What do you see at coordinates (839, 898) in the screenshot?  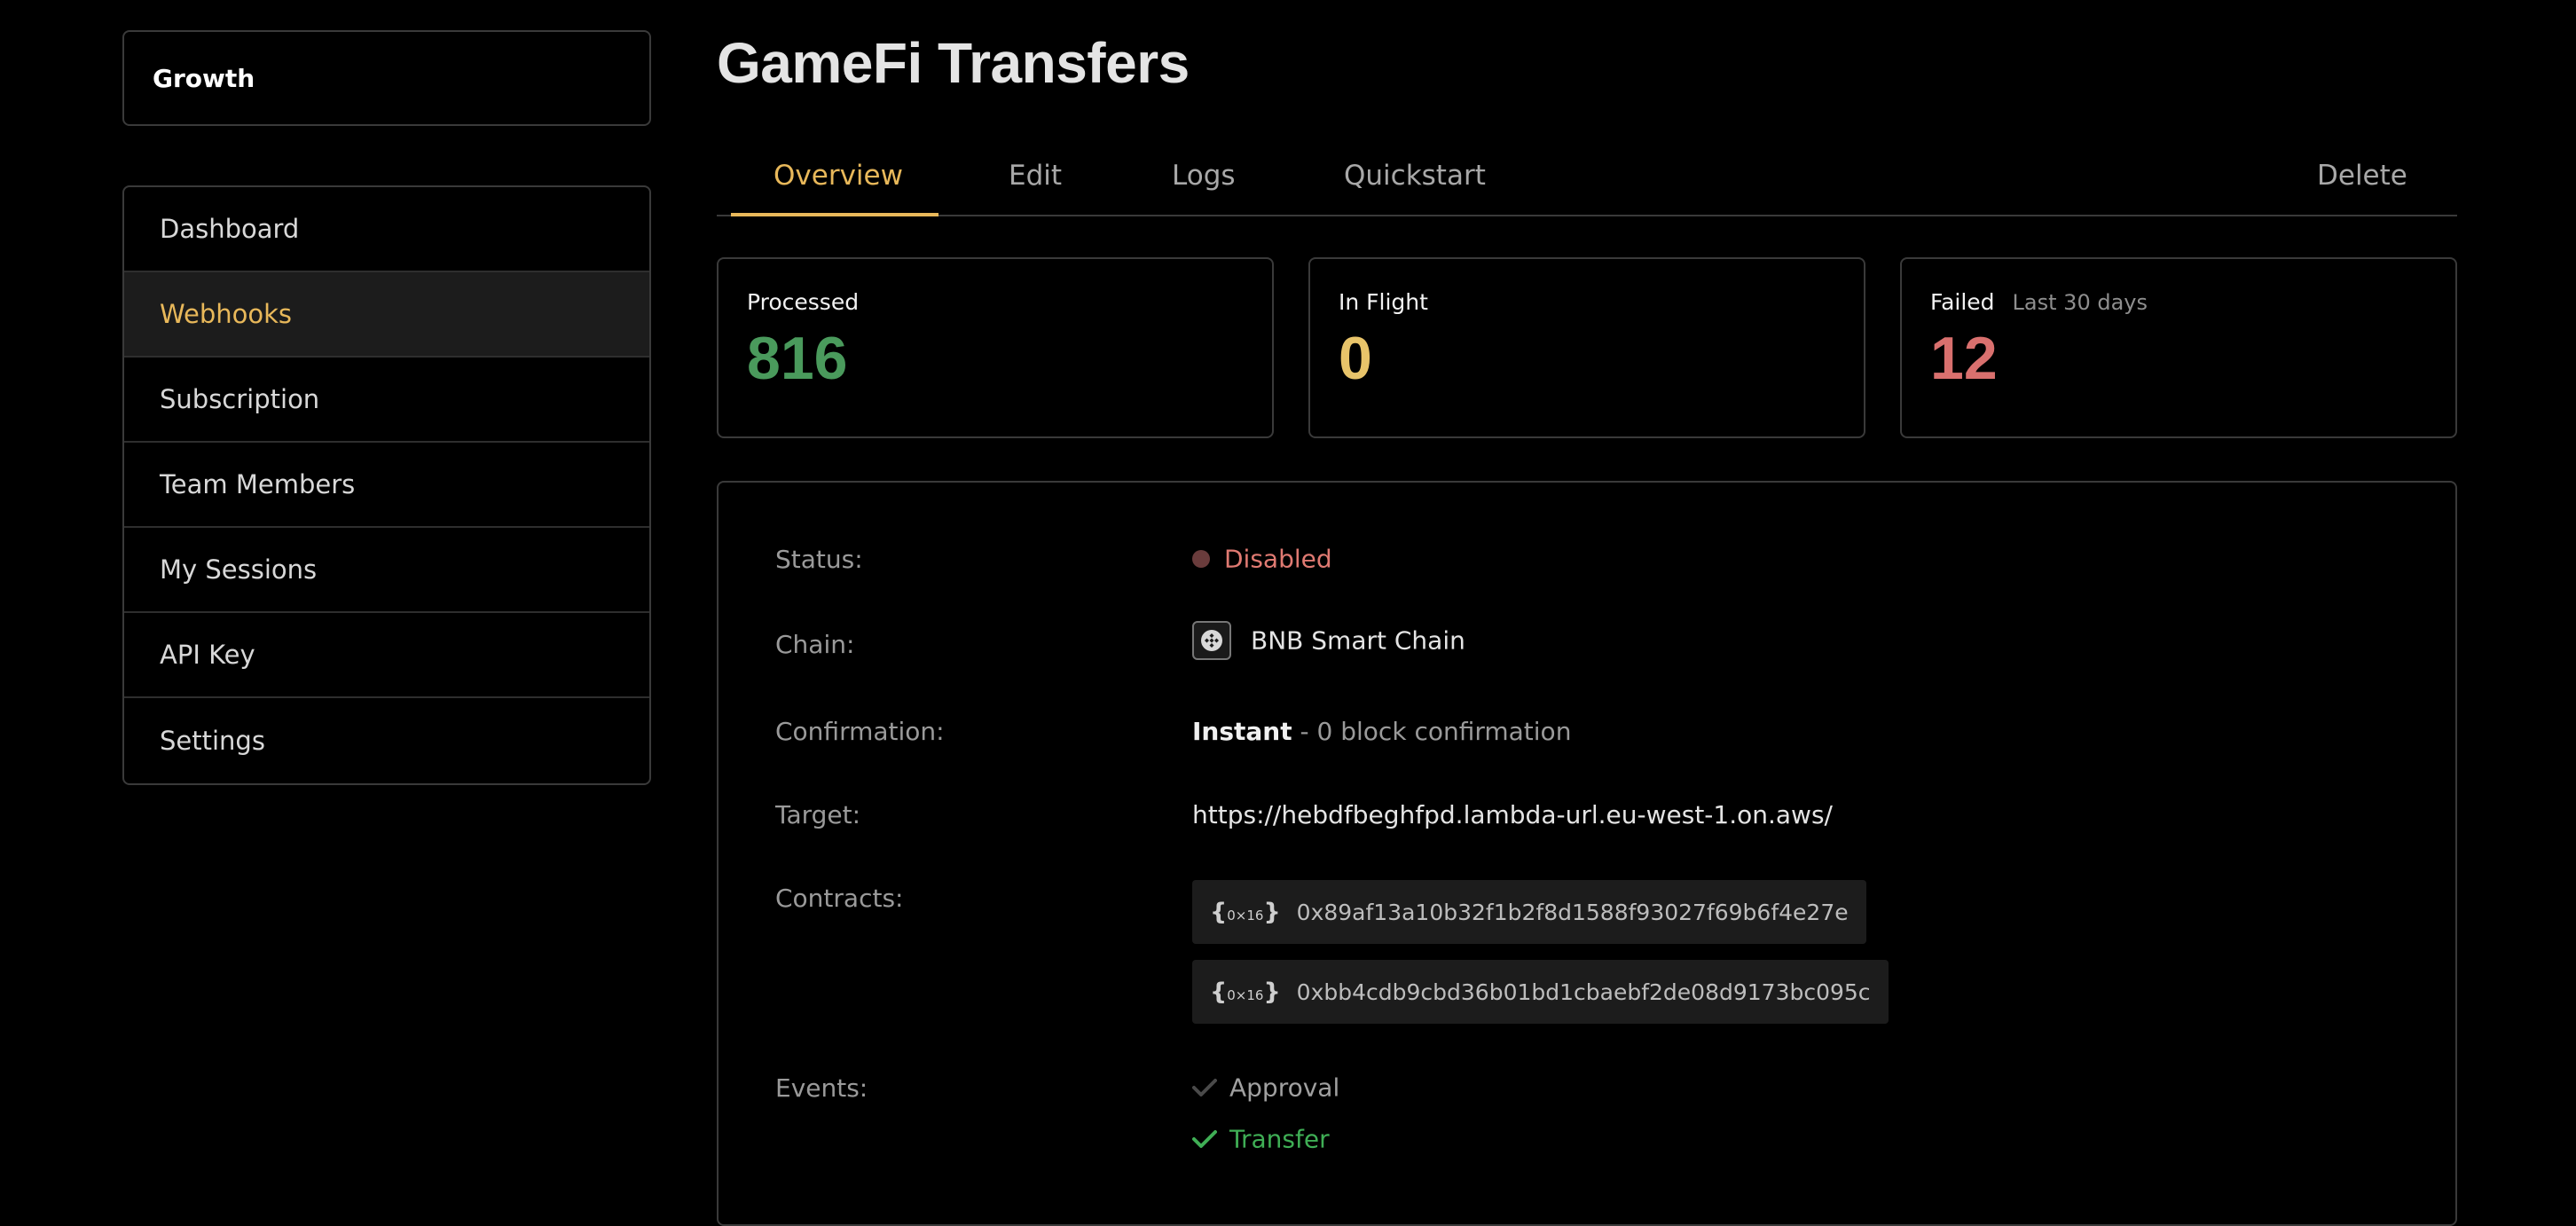 I see `contracts-label: Contracts:` at bounding box center [839, 898].